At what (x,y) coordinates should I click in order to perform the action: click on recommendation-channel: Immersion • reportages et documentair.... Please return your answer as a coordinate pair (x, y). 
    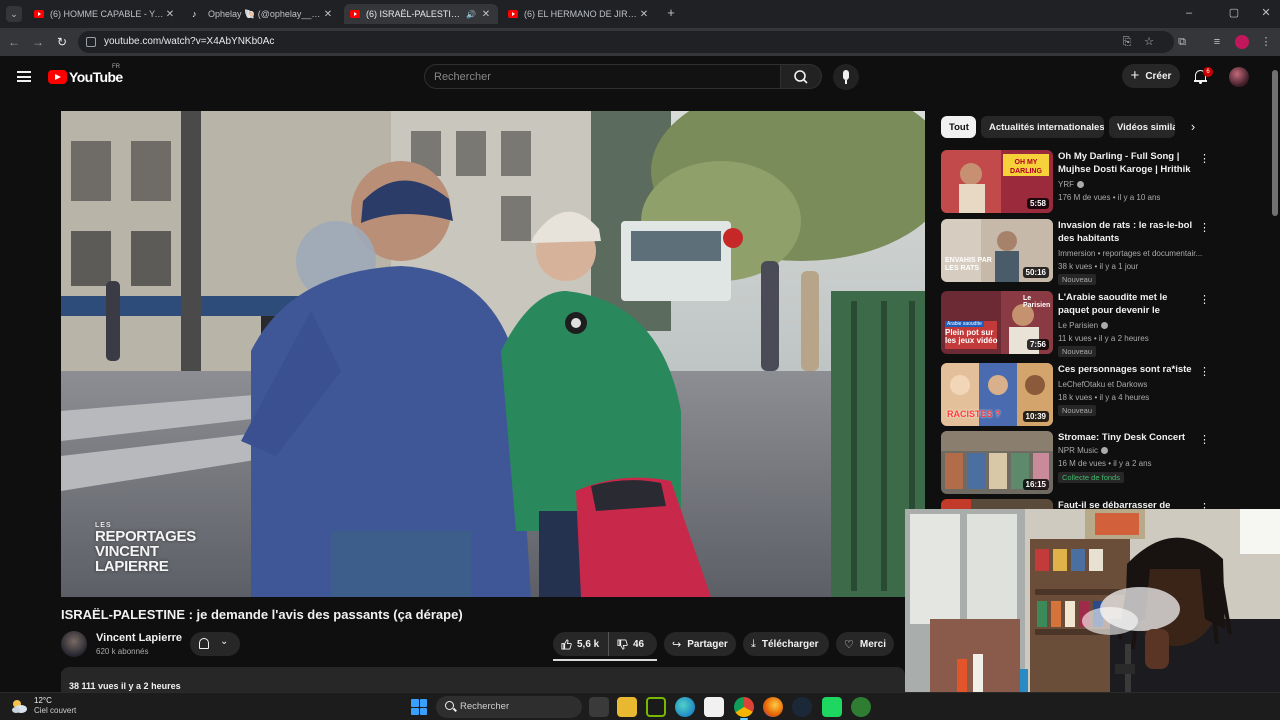
    Looking at the image, I should click on (1133, 253).